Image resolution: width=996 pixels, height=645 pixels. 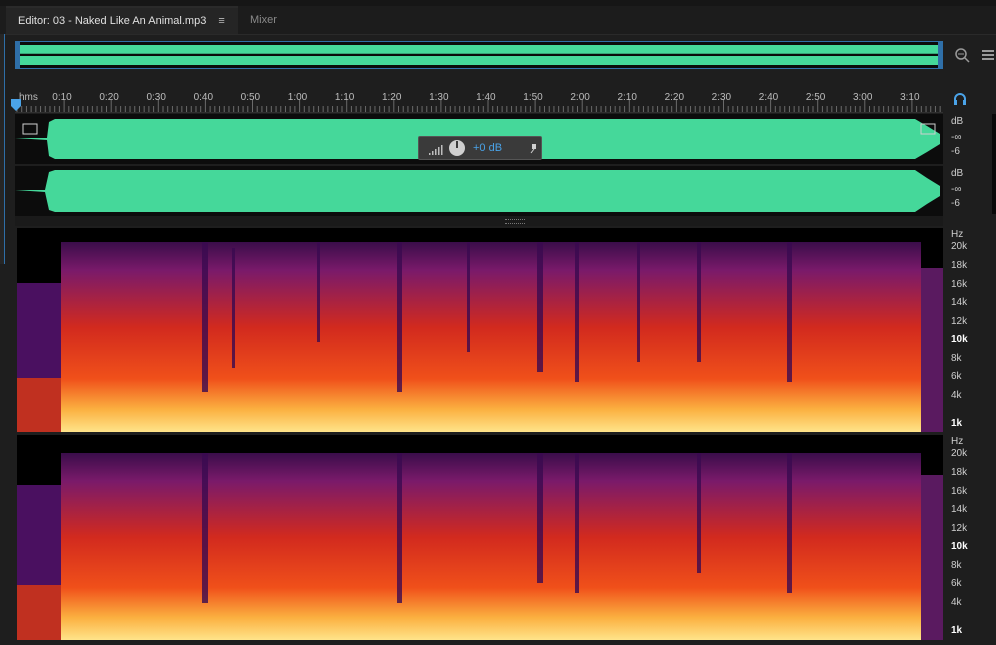 I want to click on ruler-tick-label: 1:50, so click(x=533, y=97).